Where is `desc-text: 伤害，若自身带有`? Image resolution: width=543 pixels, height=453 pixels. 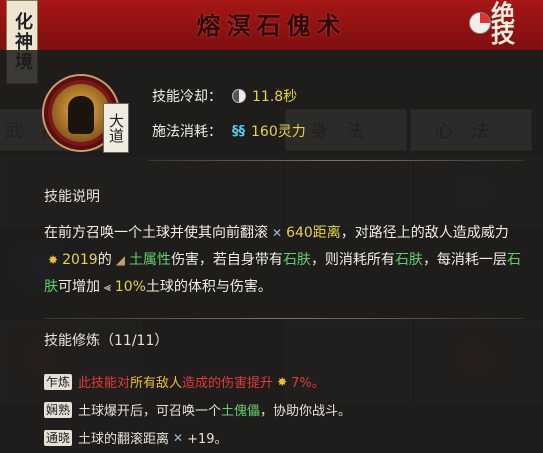 desc-text: 伤害，若自身带有 is located at coordinates (226, 260).